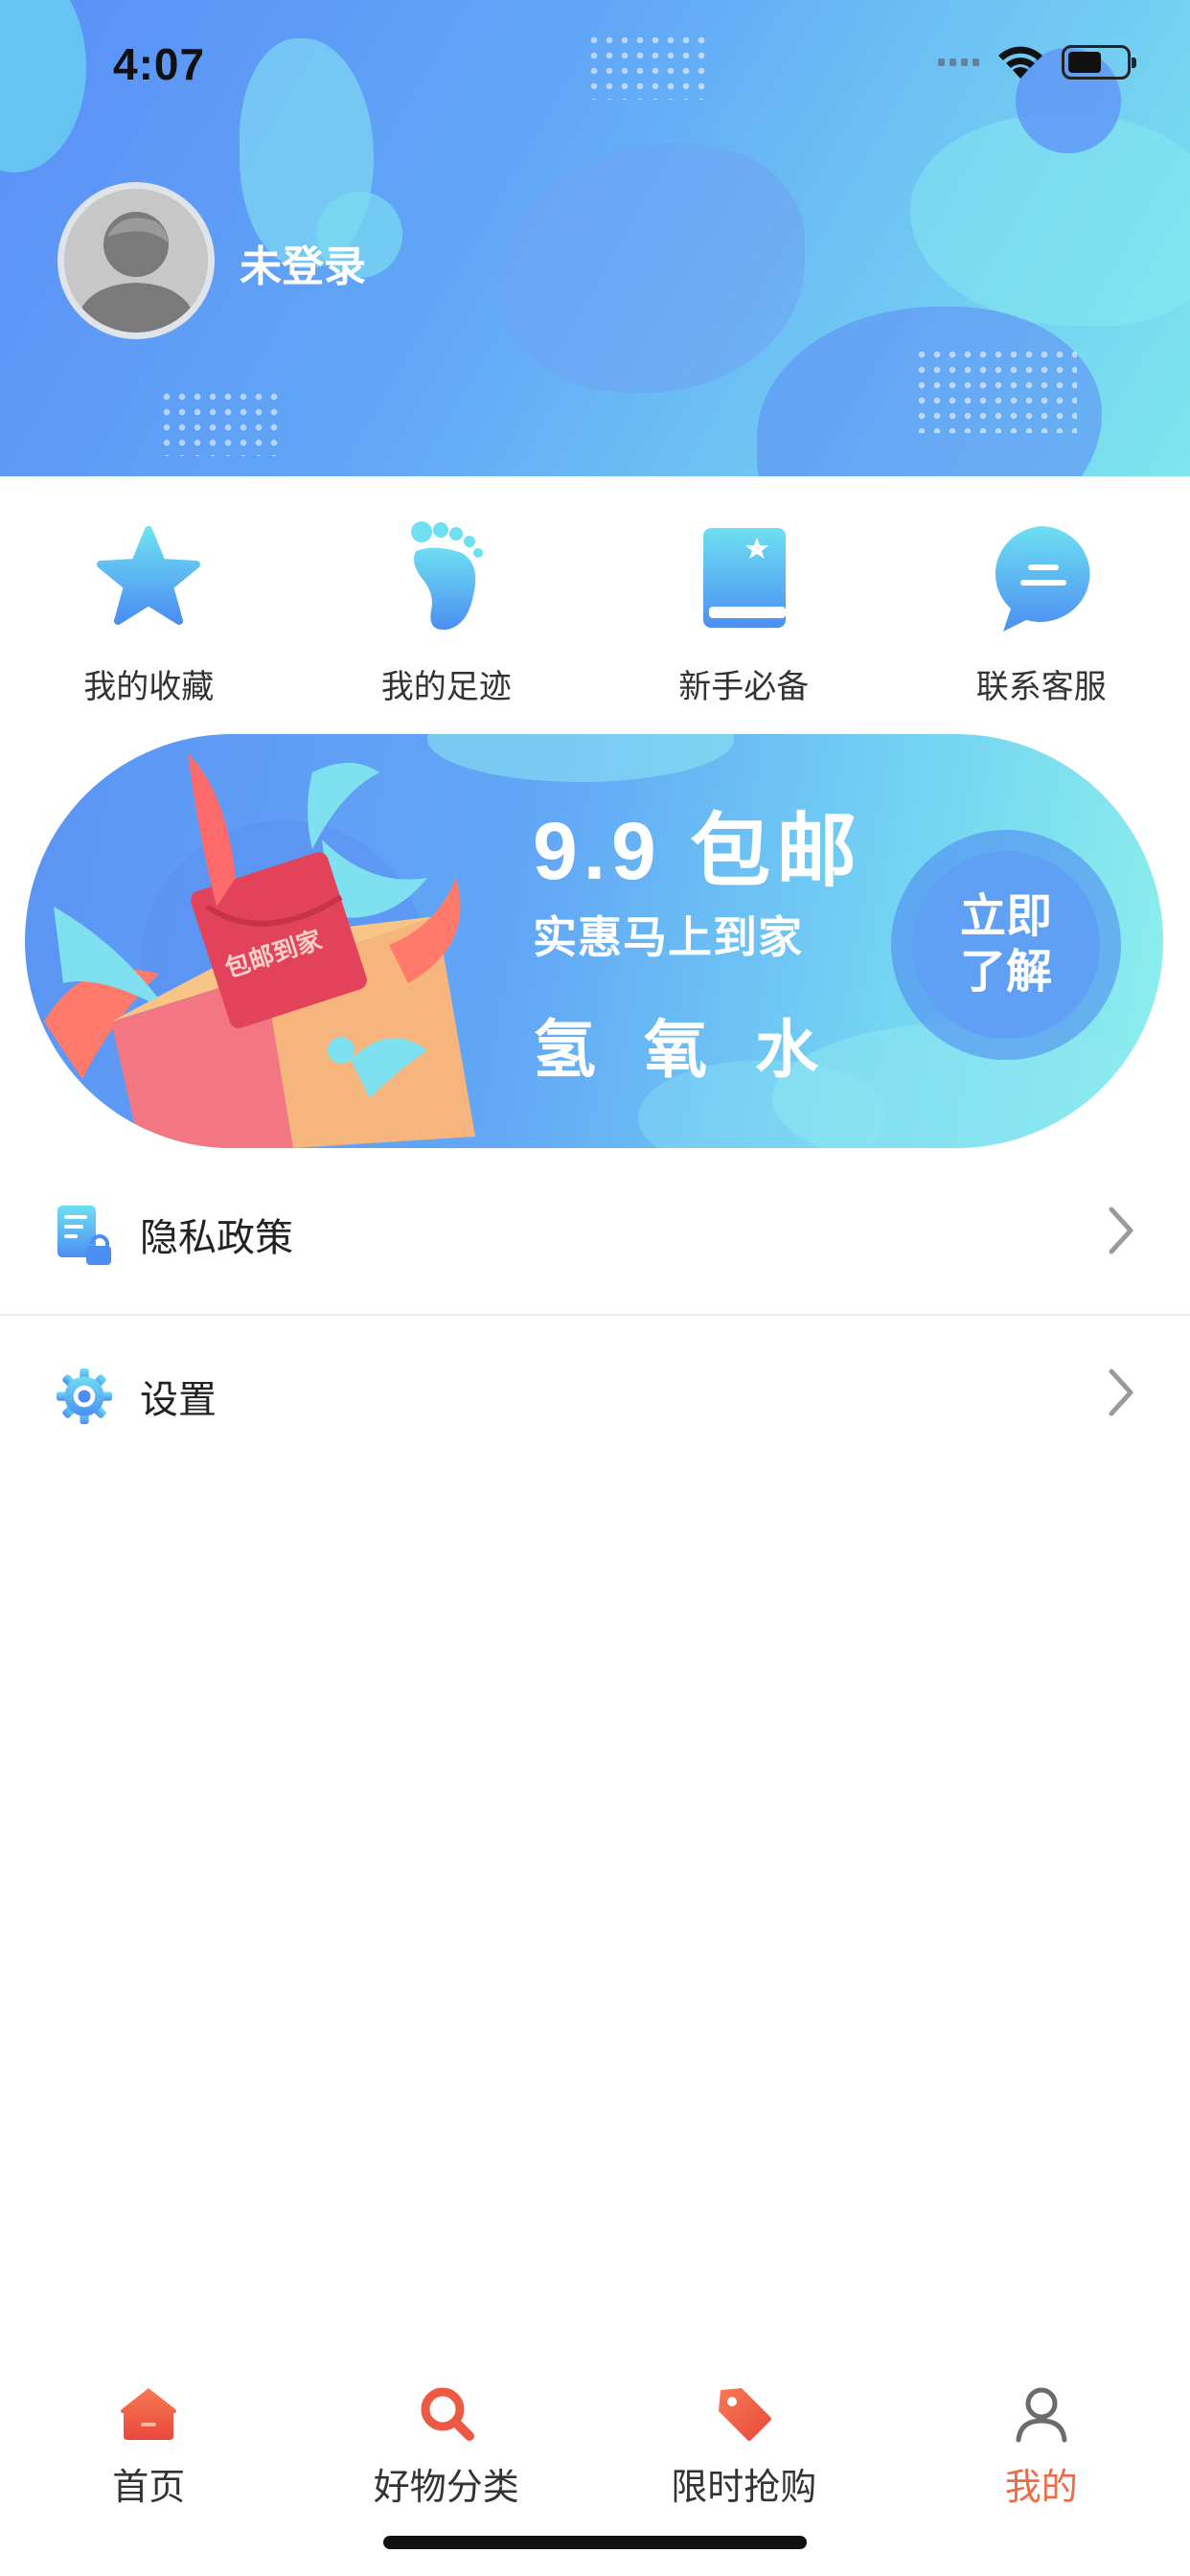 Image resolution: width=1190 pixels, height=2576 pixels. What do you see at coordinates (179, 1400) in the screenshot?
I see `menu-item-label: 设置` at bounding box center [179, 1400].